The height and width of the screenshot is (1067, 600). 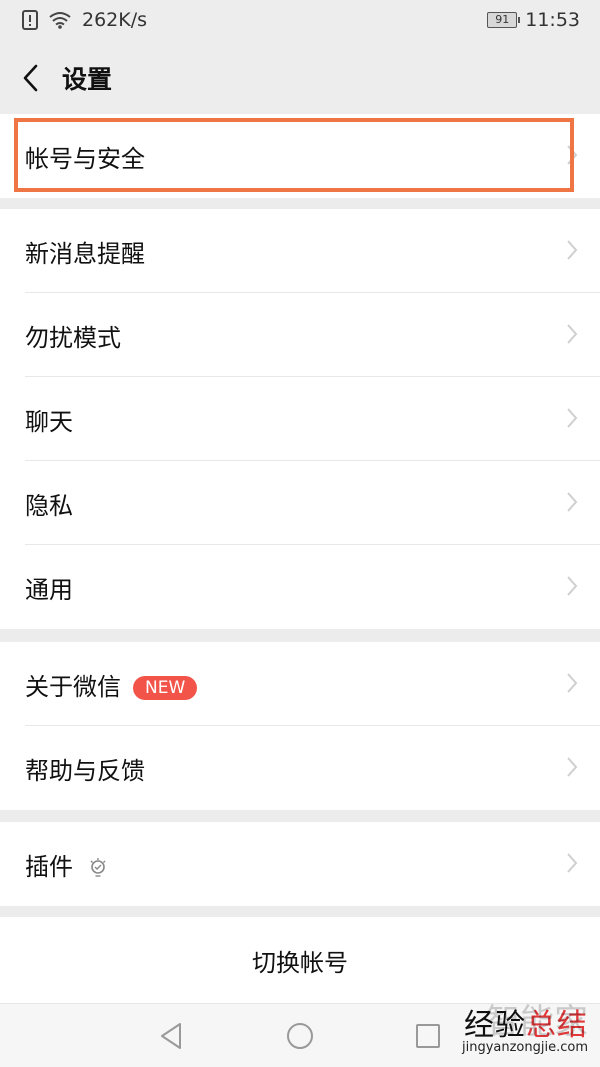 What do you see at coordinates (87, 79) in the screenshot?
I see `page-title: 设置` at bounding box center [87, 79].